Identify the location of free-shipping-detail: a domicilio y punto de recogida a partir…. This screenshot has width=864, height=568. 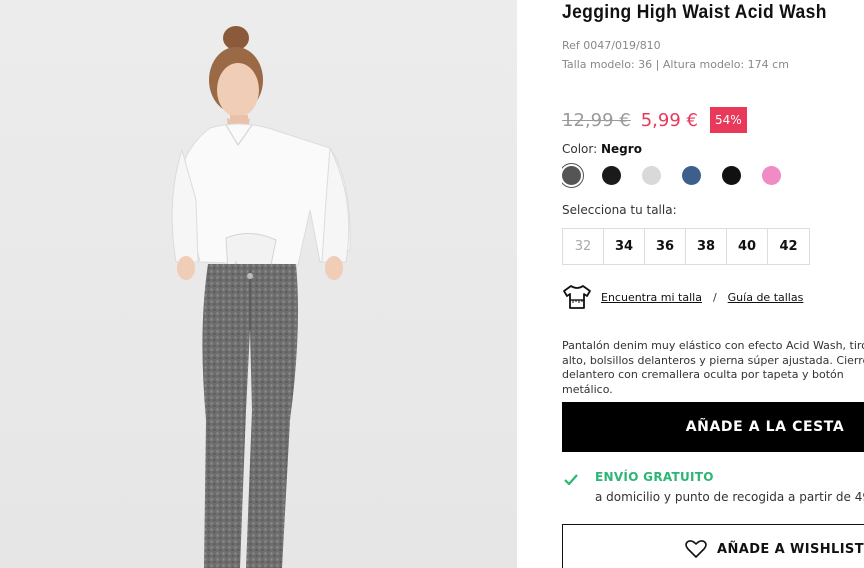
(729, 497).